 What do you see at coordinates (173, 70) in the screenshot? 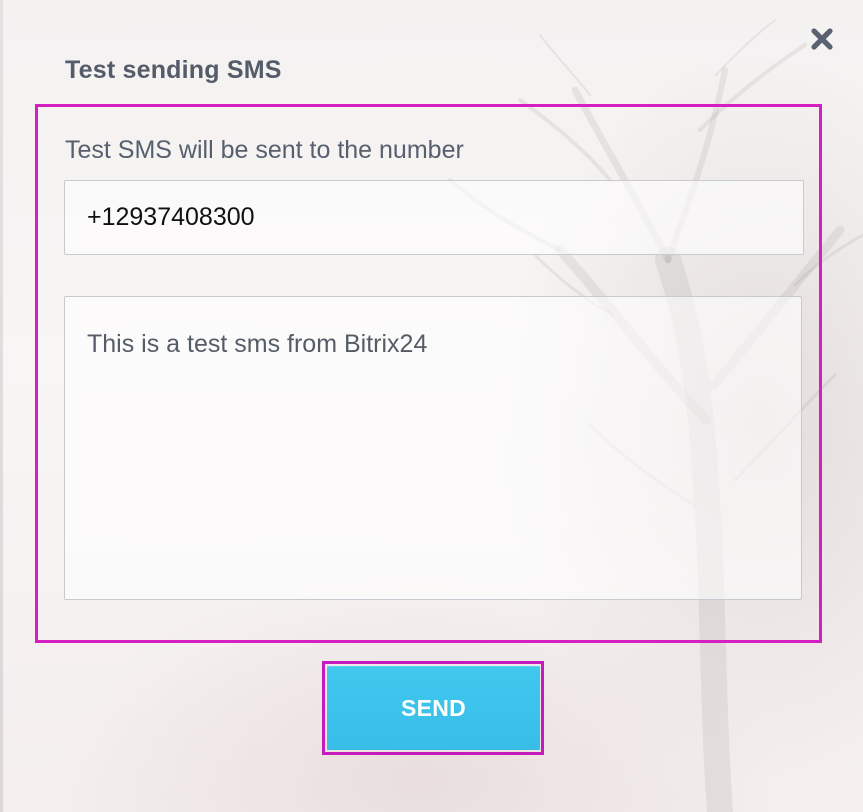
I see `dialog-title: Test sending SMS` at bounding box center [173, 70].